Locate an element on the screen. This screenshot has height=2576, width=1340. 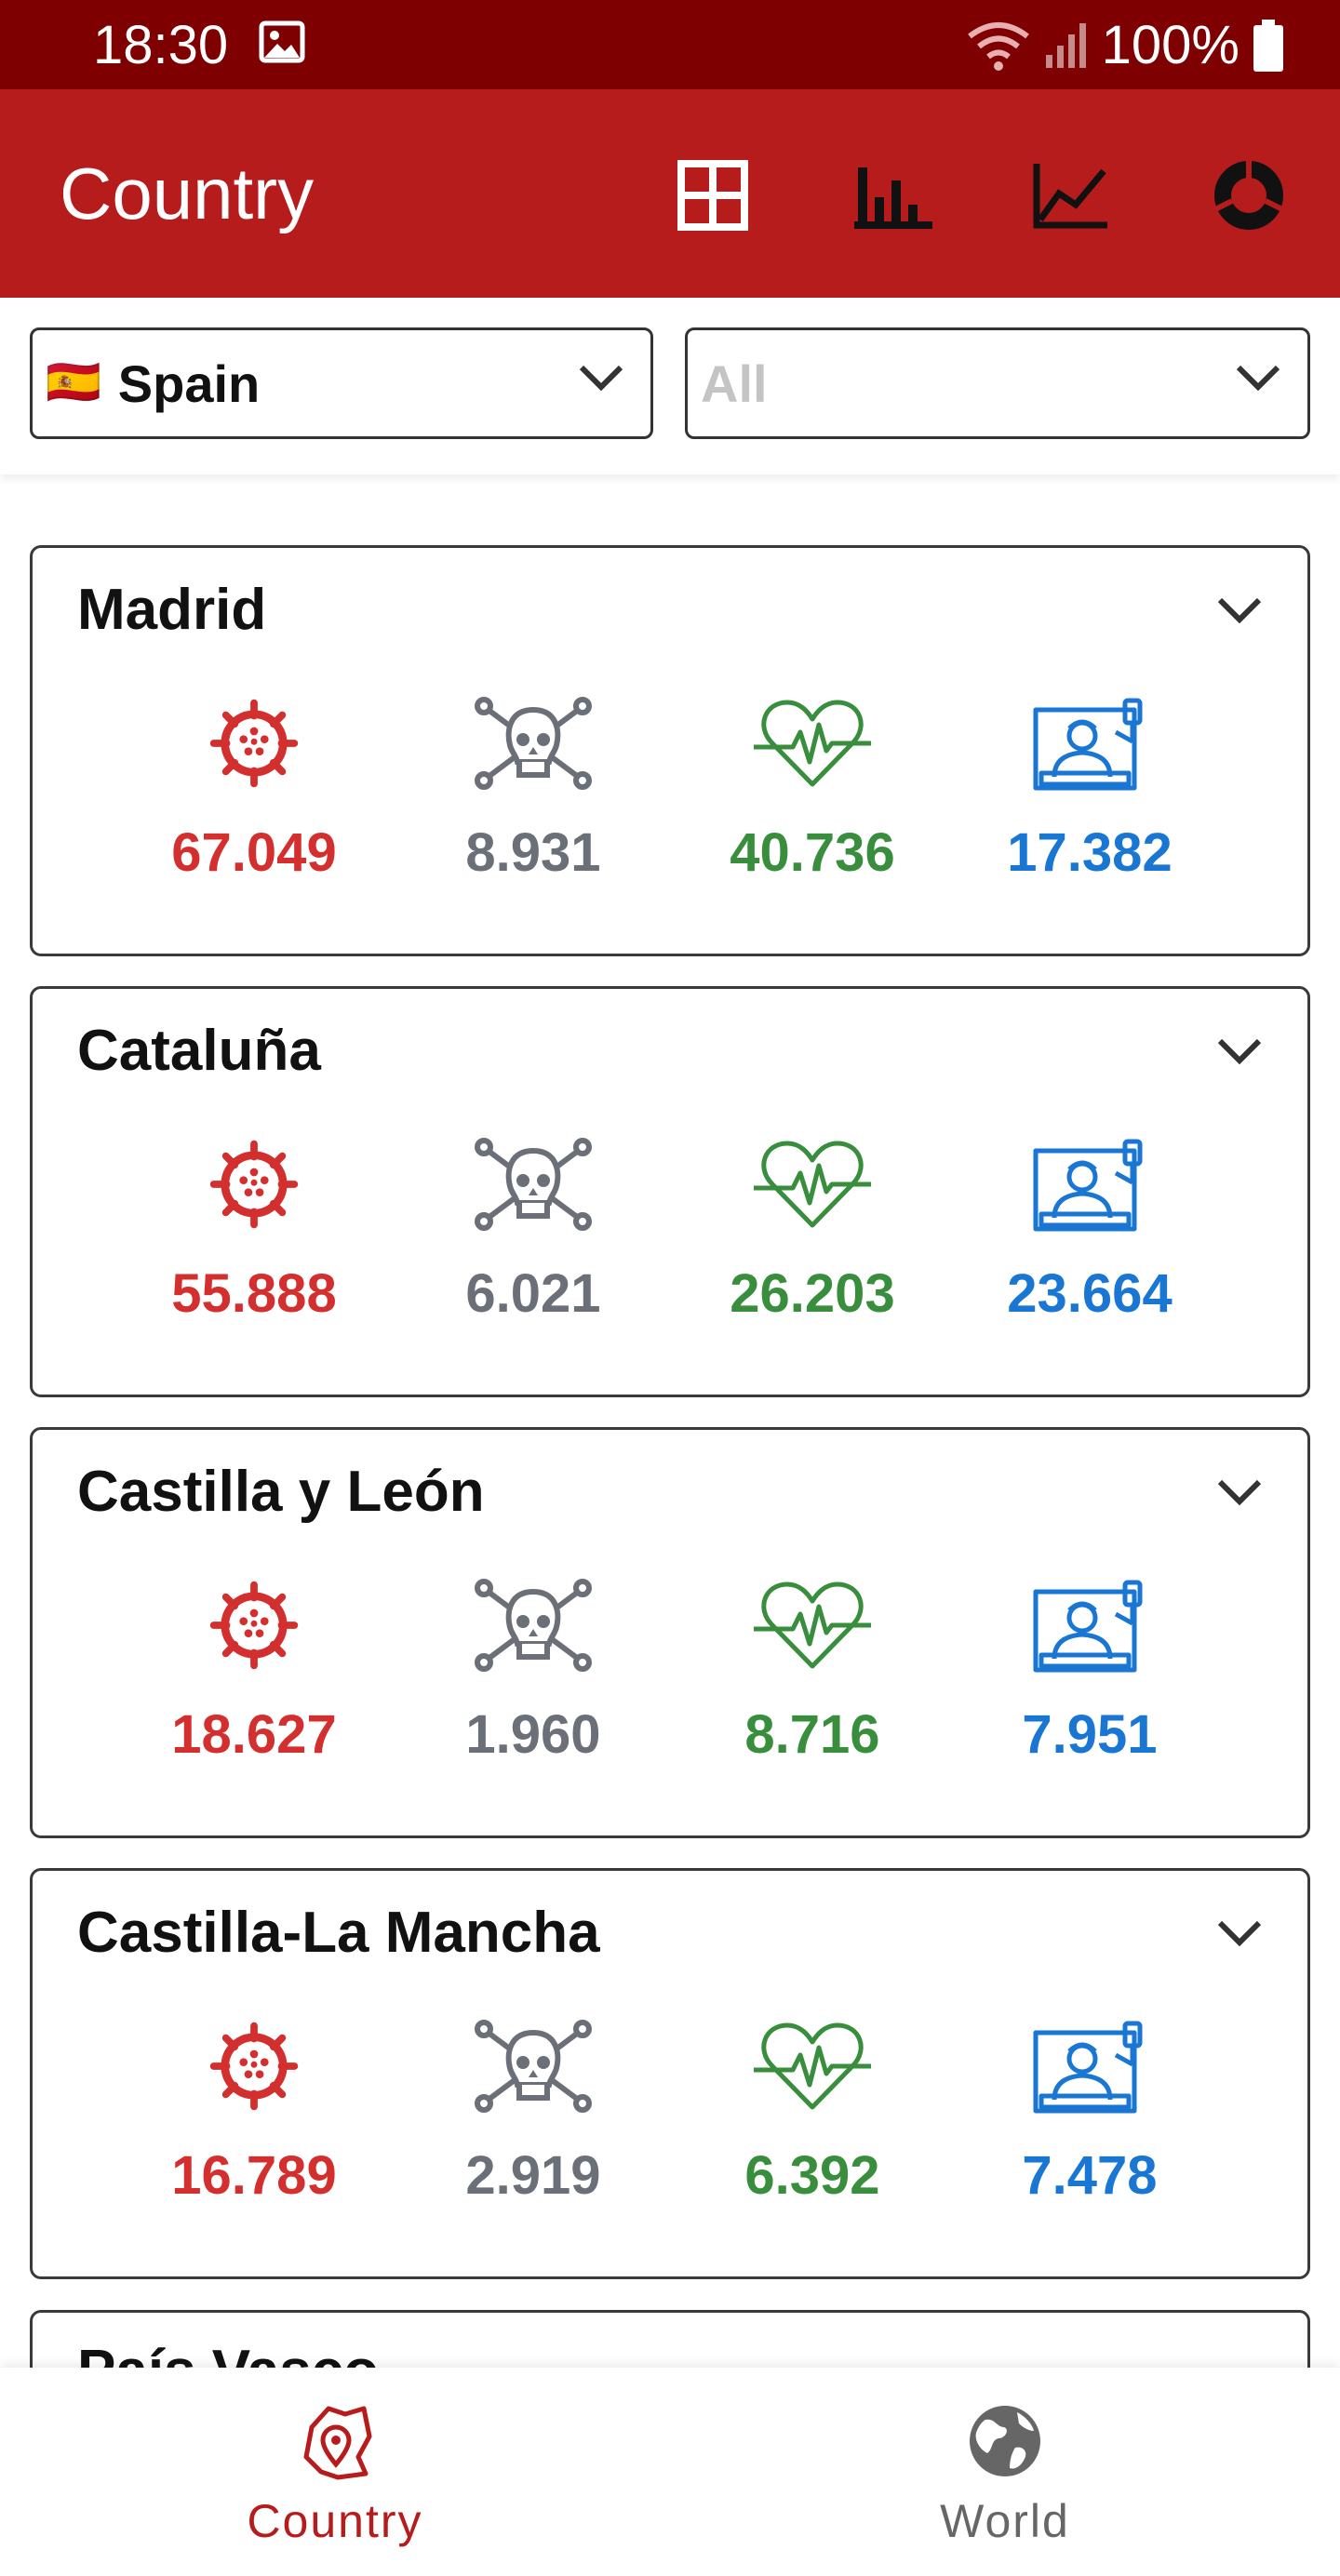
deaths-value: 2.919 is located at coordinates (533, 2175).